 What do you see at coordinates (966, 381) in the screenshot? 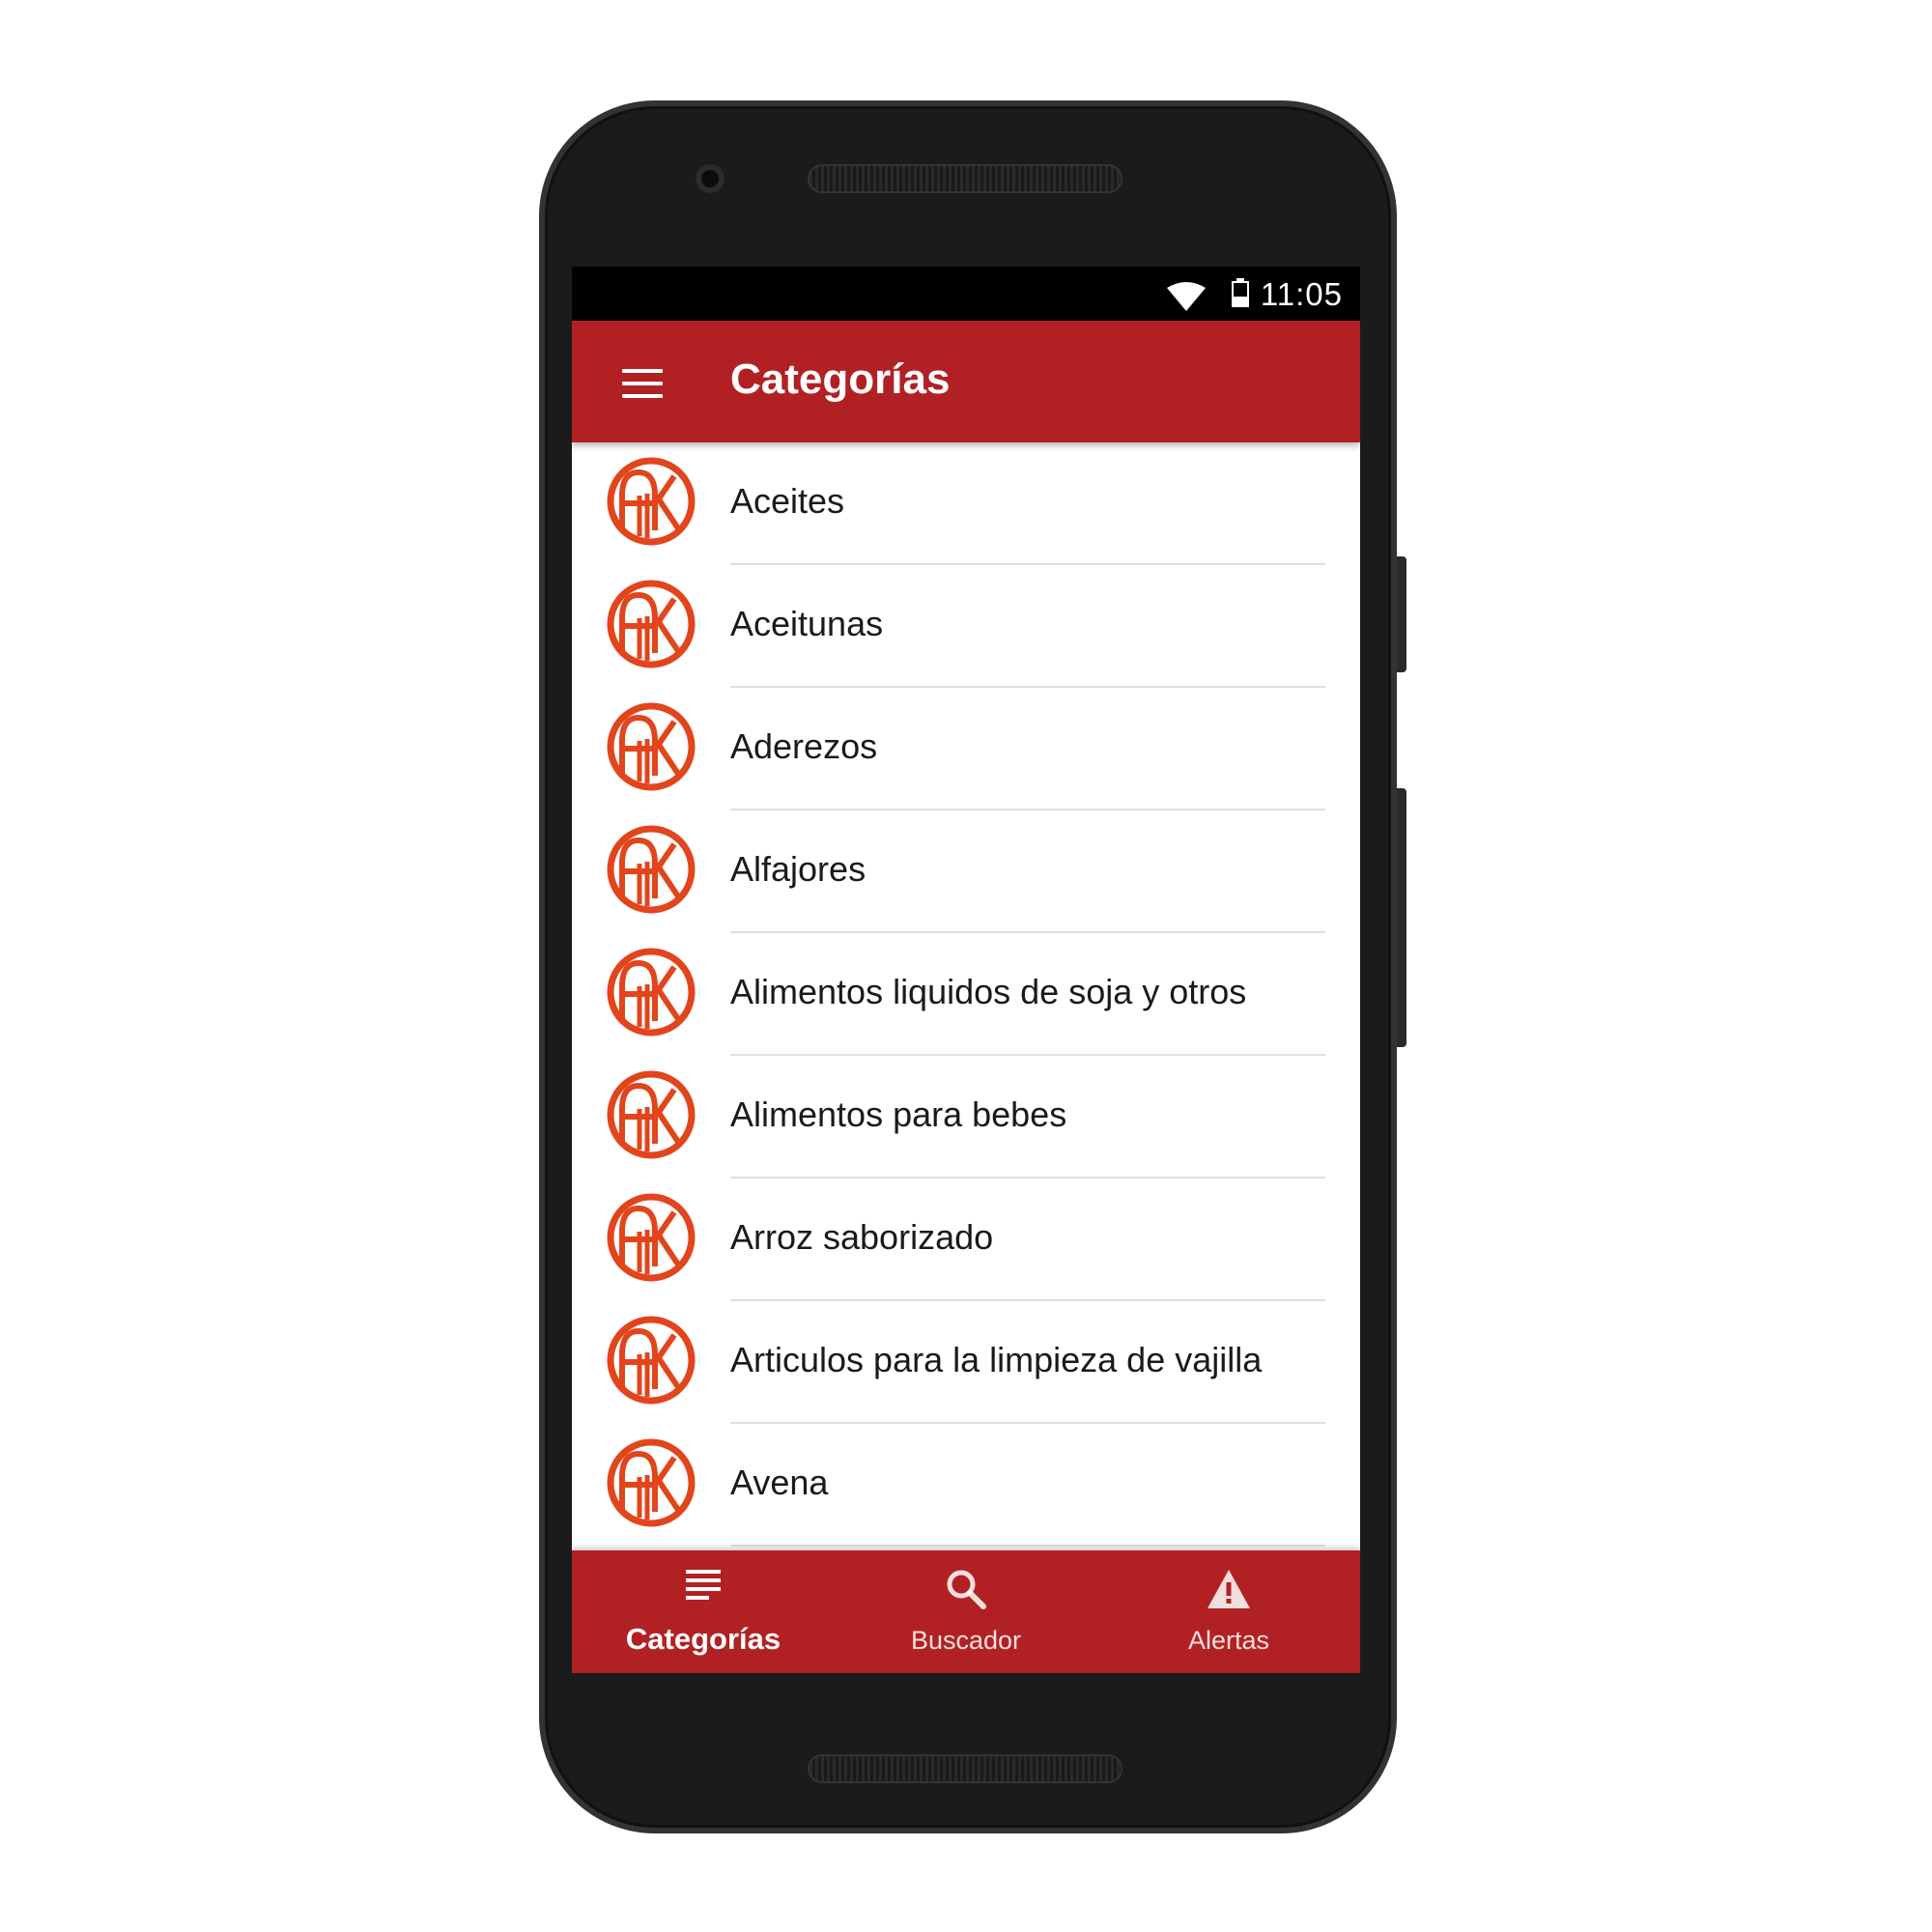
I see `app-bar: Categorías` at bounding box center [966, 381].